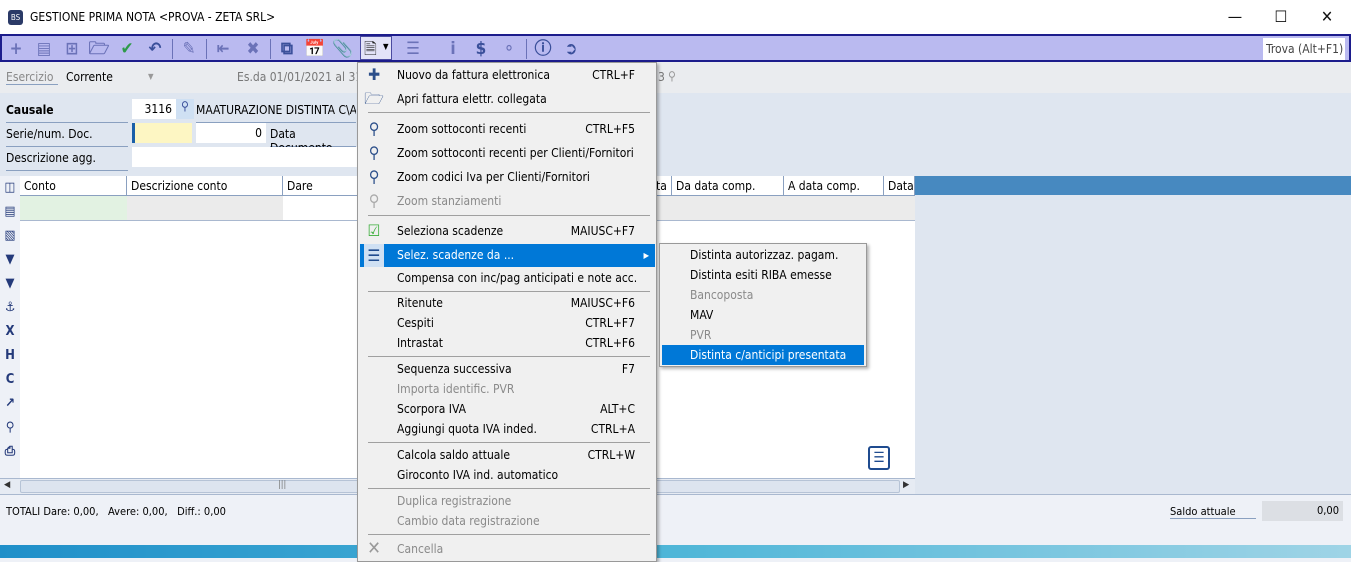 The height and width of the screenshot is (562, 1351). Describe the element at coordinates (223, 49) in the screenshot. I see `revert-icon: ⇤` at that location.